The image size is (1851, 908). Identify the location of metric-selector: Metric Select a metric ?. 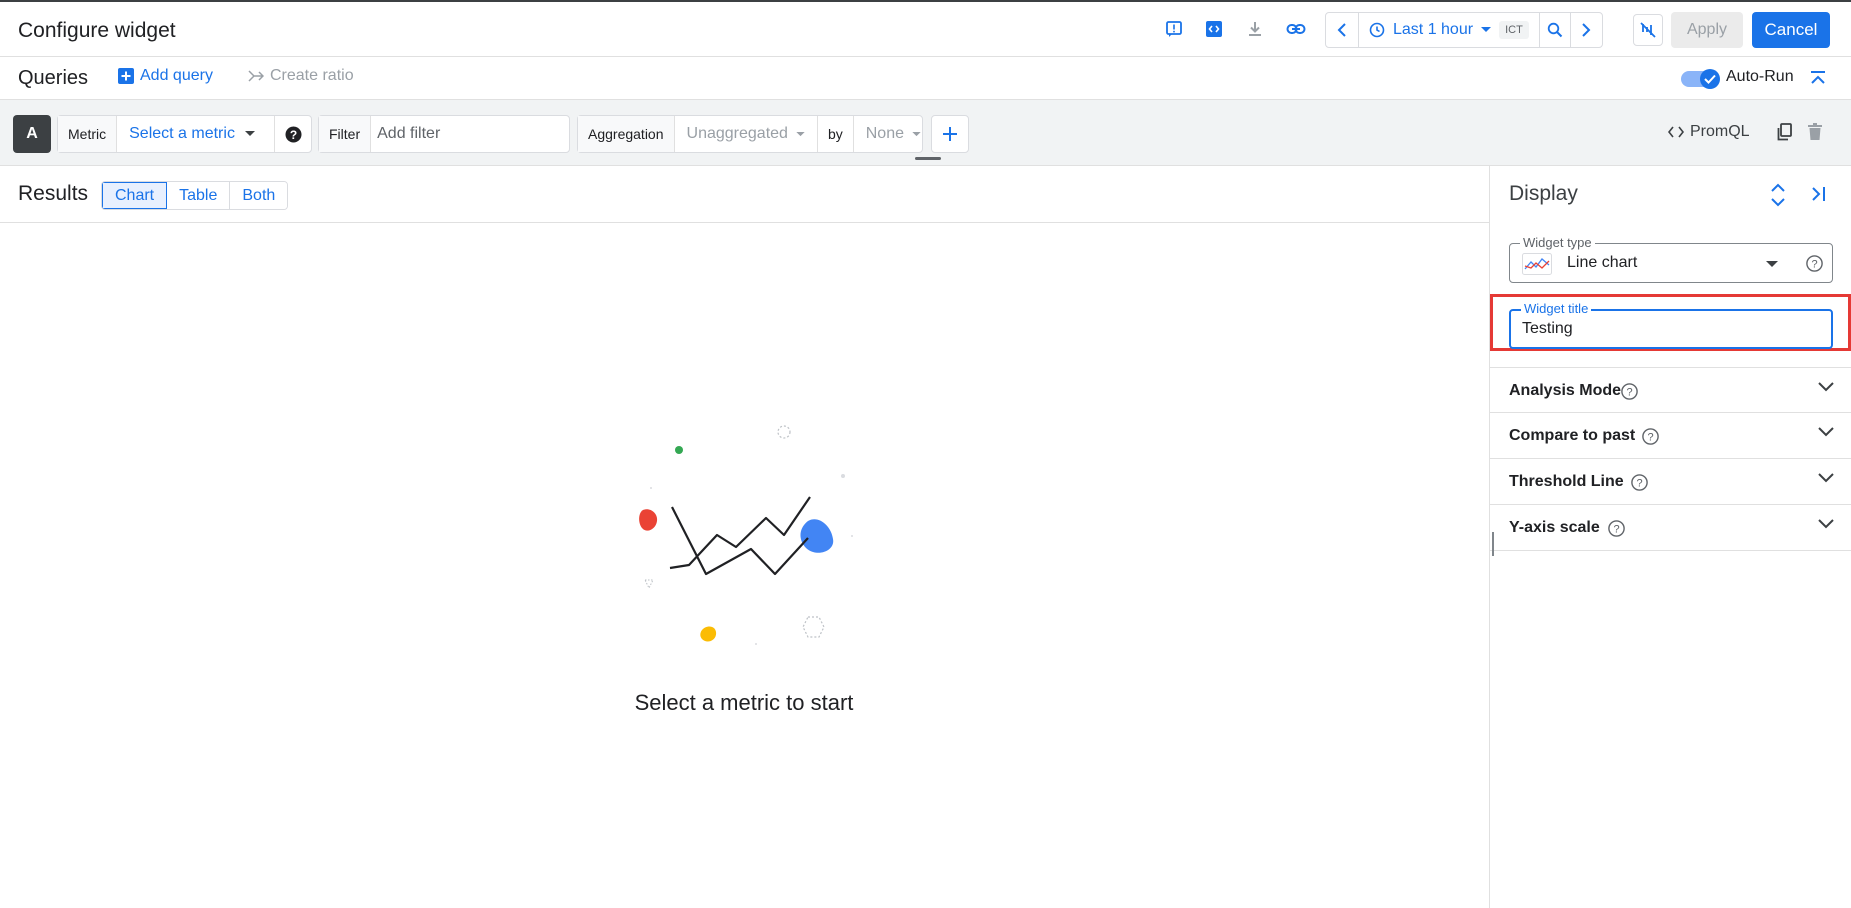
(184, 134).